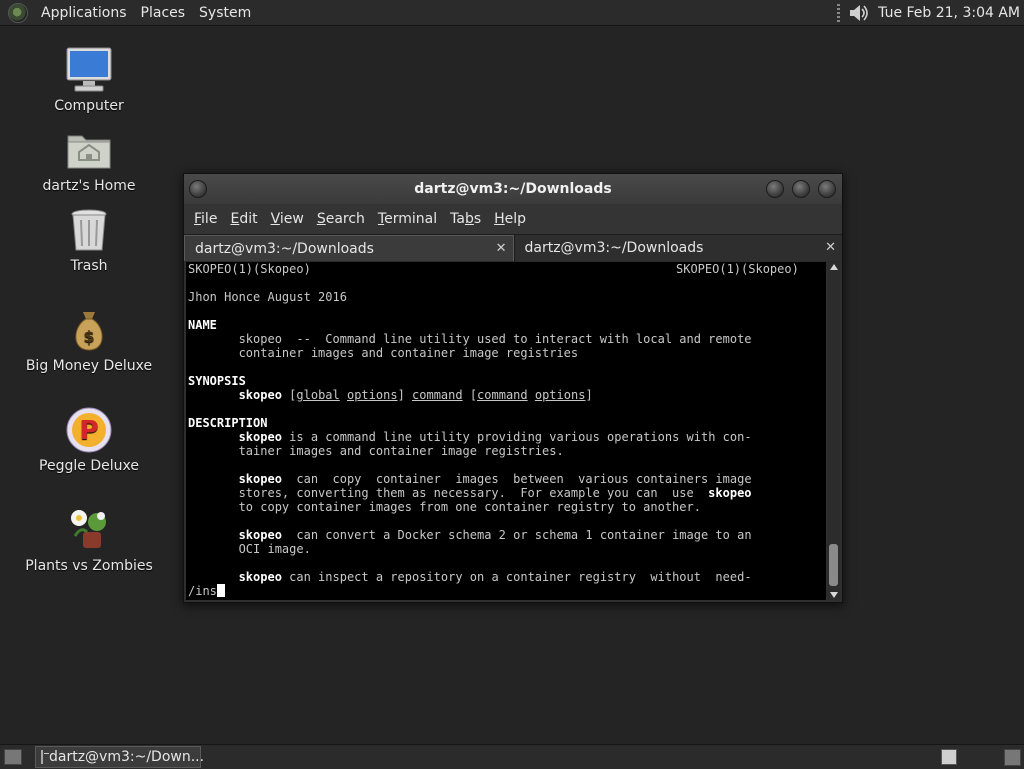 This screenshot has height=769, width=1024. I want to click on trash-applet-icon, so click(1012, 757).